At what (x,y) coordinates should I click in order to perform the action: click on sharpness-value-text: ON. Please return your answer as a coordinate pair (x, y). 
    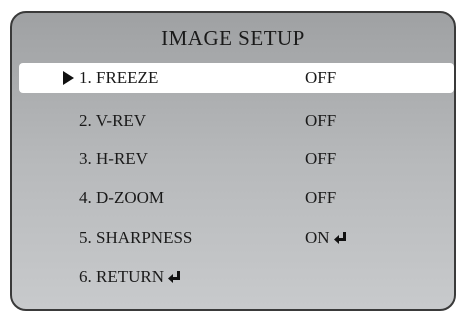
    Looking at the image, I should click on (317, 237).